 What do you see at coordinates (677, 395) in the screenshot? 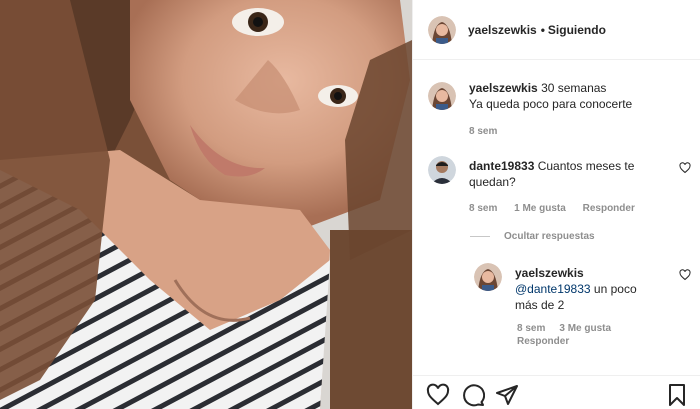
I see `bookmark-icon` at bounding box center [677, 395].